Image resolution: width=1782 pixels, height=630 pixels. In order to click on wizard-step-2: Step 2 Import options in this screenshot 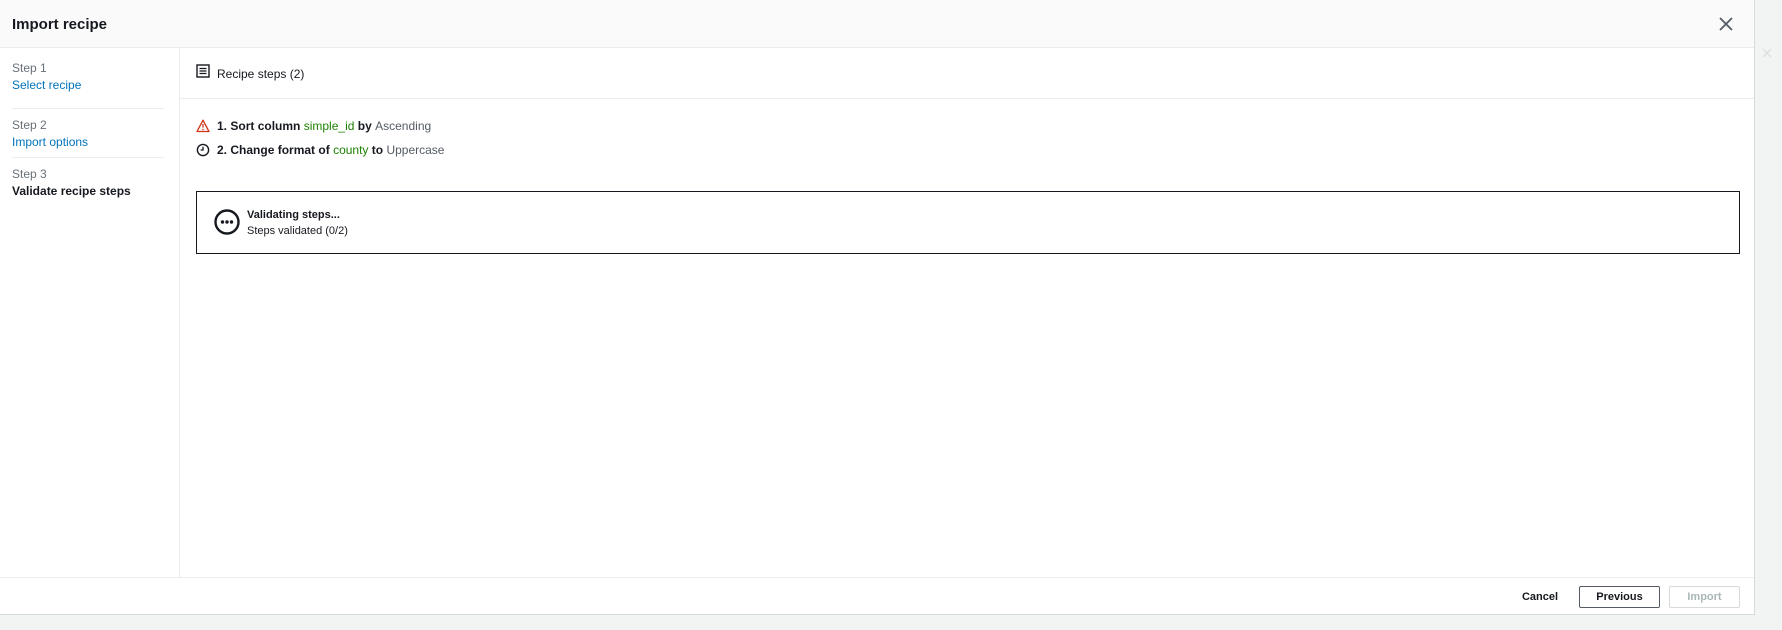, I will do `click(88, 133)`.